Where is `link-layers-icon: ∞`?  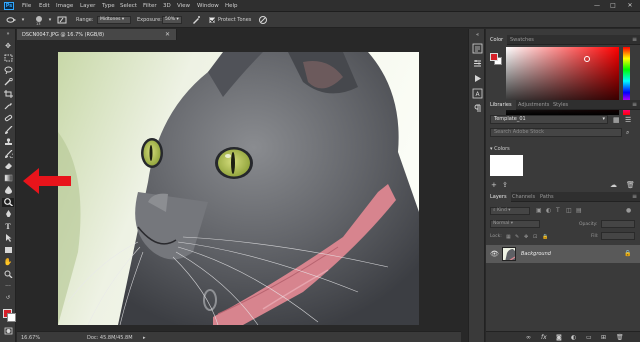 link-layers-icon: ∞ is located at coordinates (528, 337).